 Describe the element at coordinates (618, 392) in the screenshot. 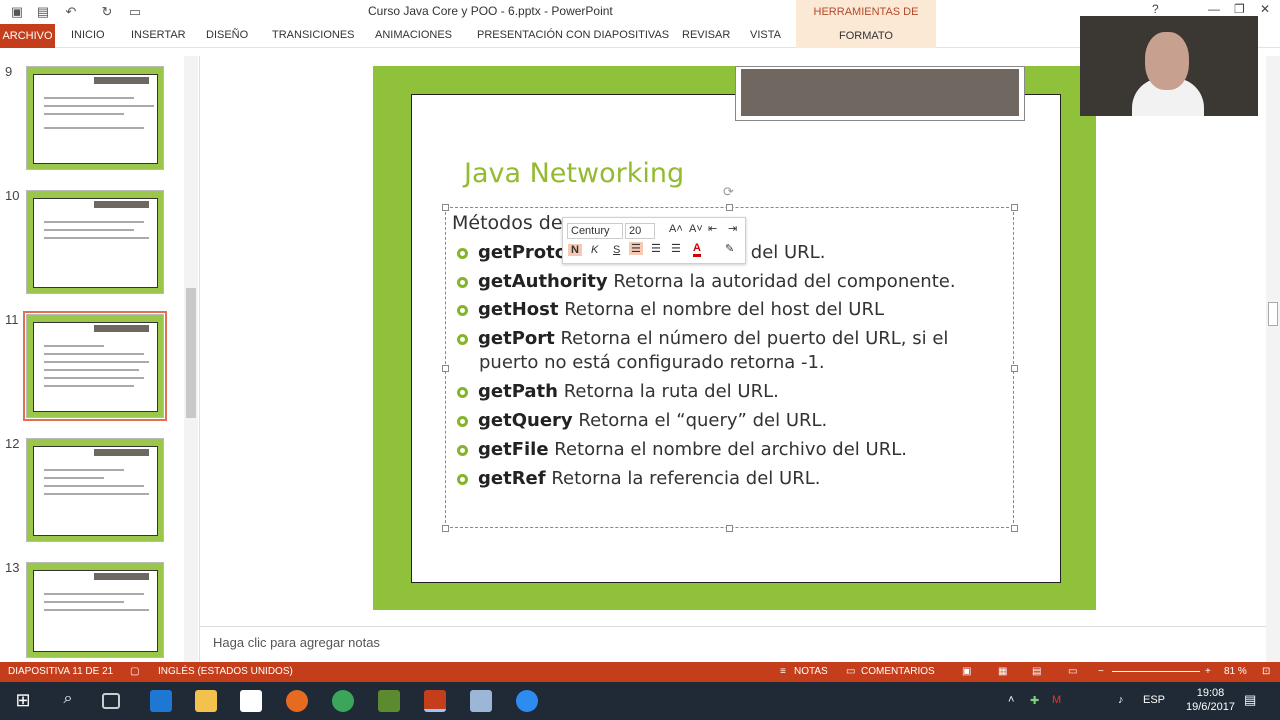

I see `bullet-item: getPath Retorna la ruta del URL.` at that location.